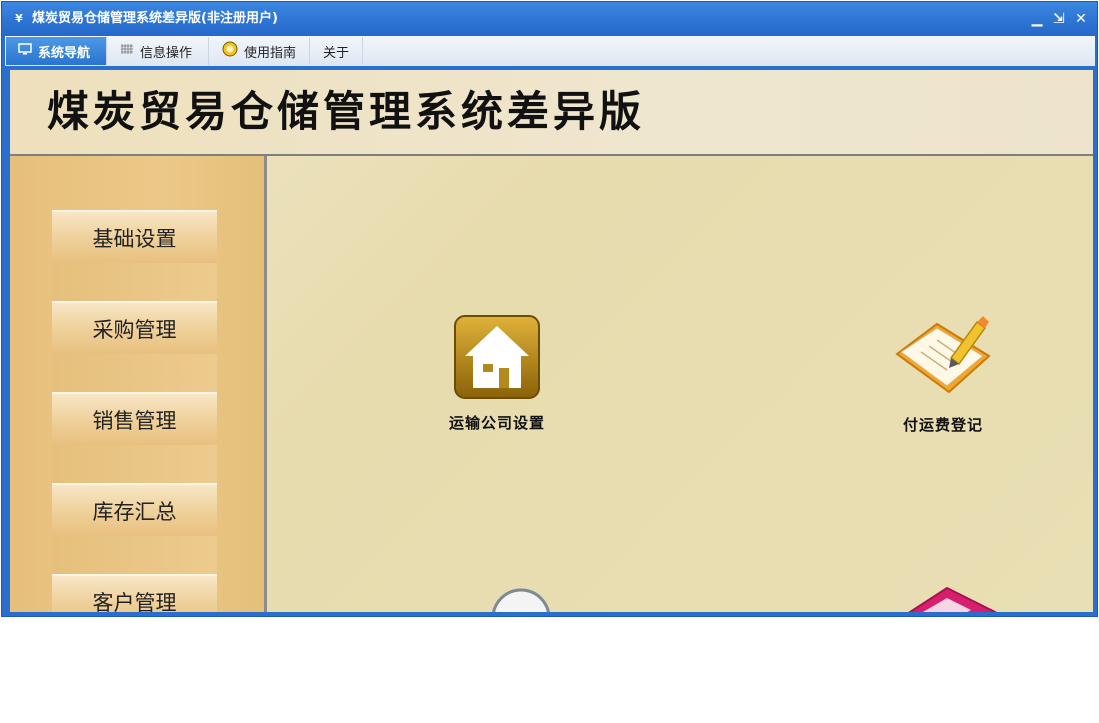 This screenshot has width=1099, height=723. I want to click on tab-about: 关于, so click(337, 51).